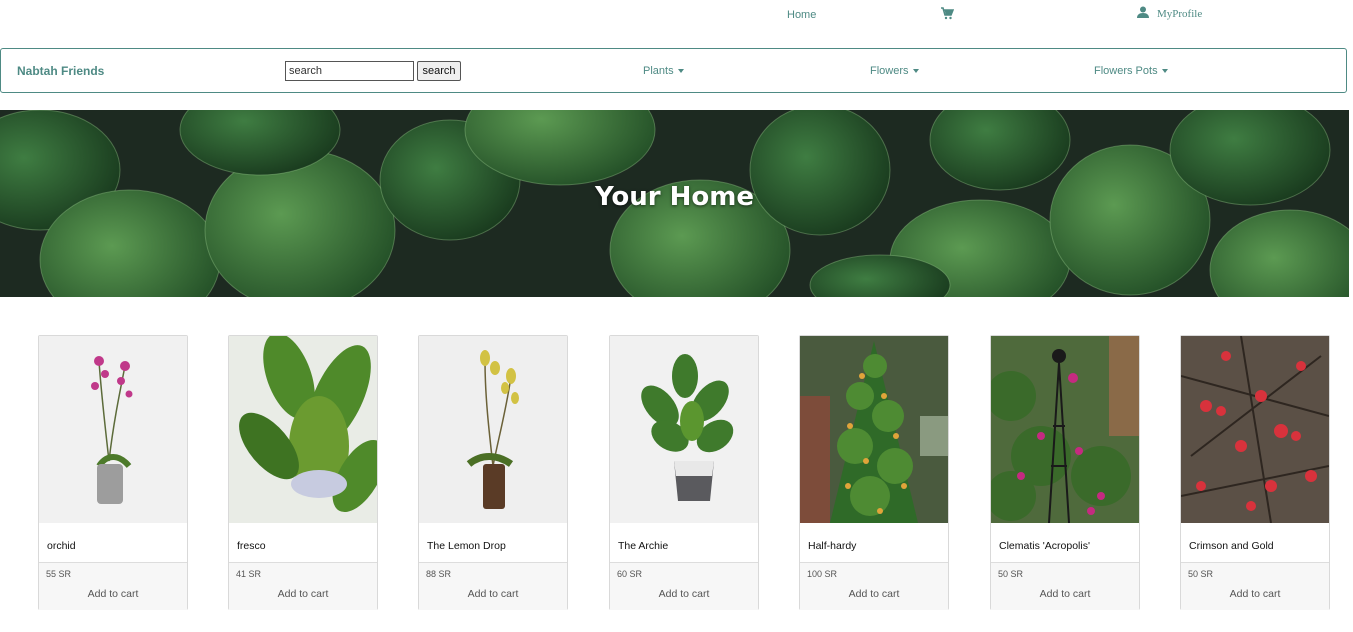  I want to click on card-footer: 60 SR Add to cart, so click(684, 586).